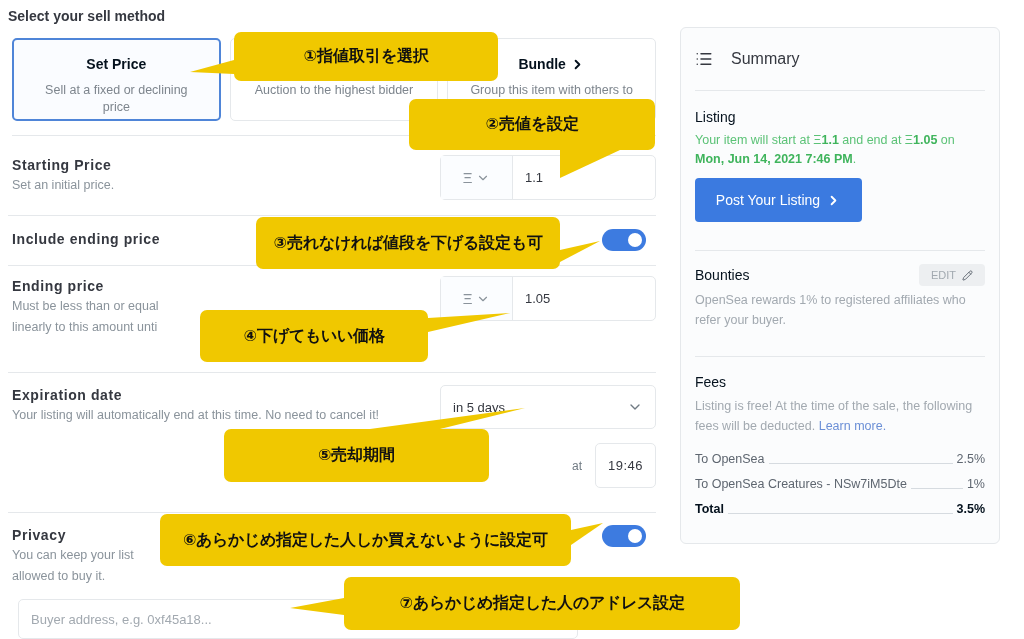  What do you see at coordinates (62, 165) in the screenshot?
I see `field-label: Starting Price` at bounding box center [62, 165].